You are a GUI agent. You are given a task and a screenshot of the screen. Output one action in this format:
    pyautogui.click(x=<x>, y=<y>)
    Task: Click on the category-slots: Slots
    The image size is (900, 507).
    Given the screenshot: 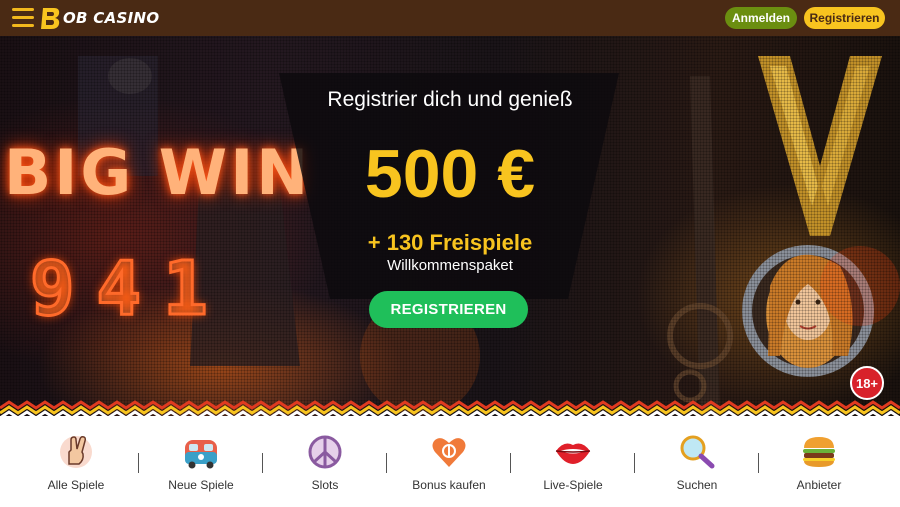 What is the action you would take?
    pyautogui.click(x=325, y=466)
    